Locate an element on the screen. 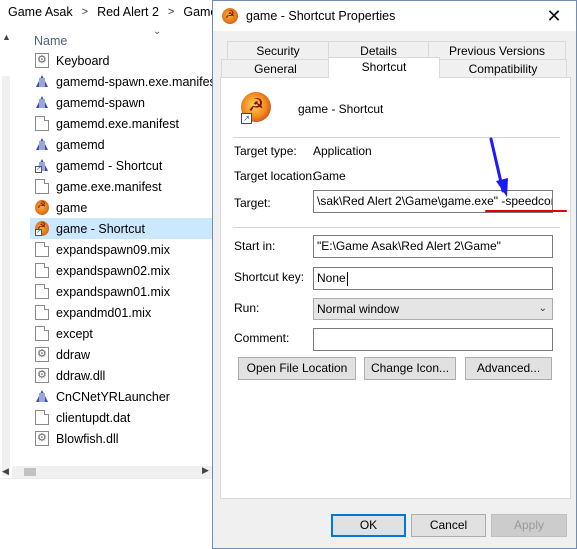 The width and height of the screenshot is (577, 549). file-row: expandspawn01.mix is located at coordinates (121, 291).